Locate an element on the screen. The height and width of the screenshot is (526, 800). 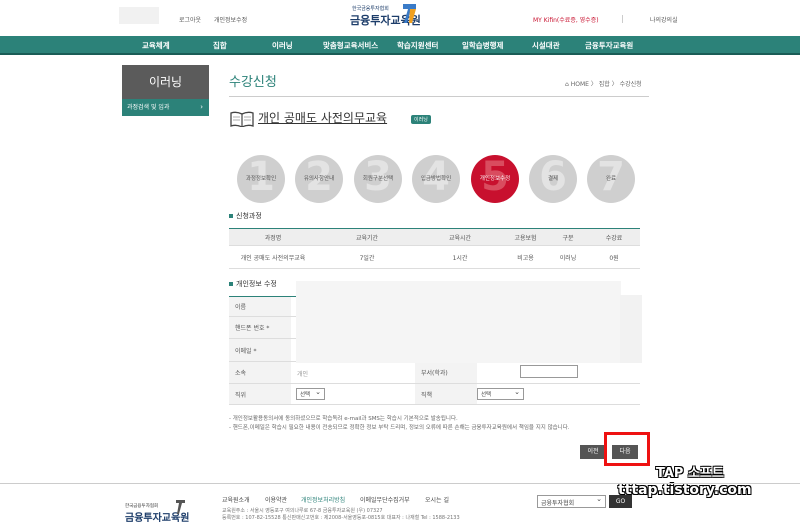
step-2: 2 유의사항안내 is located at coordinates (319, 178).